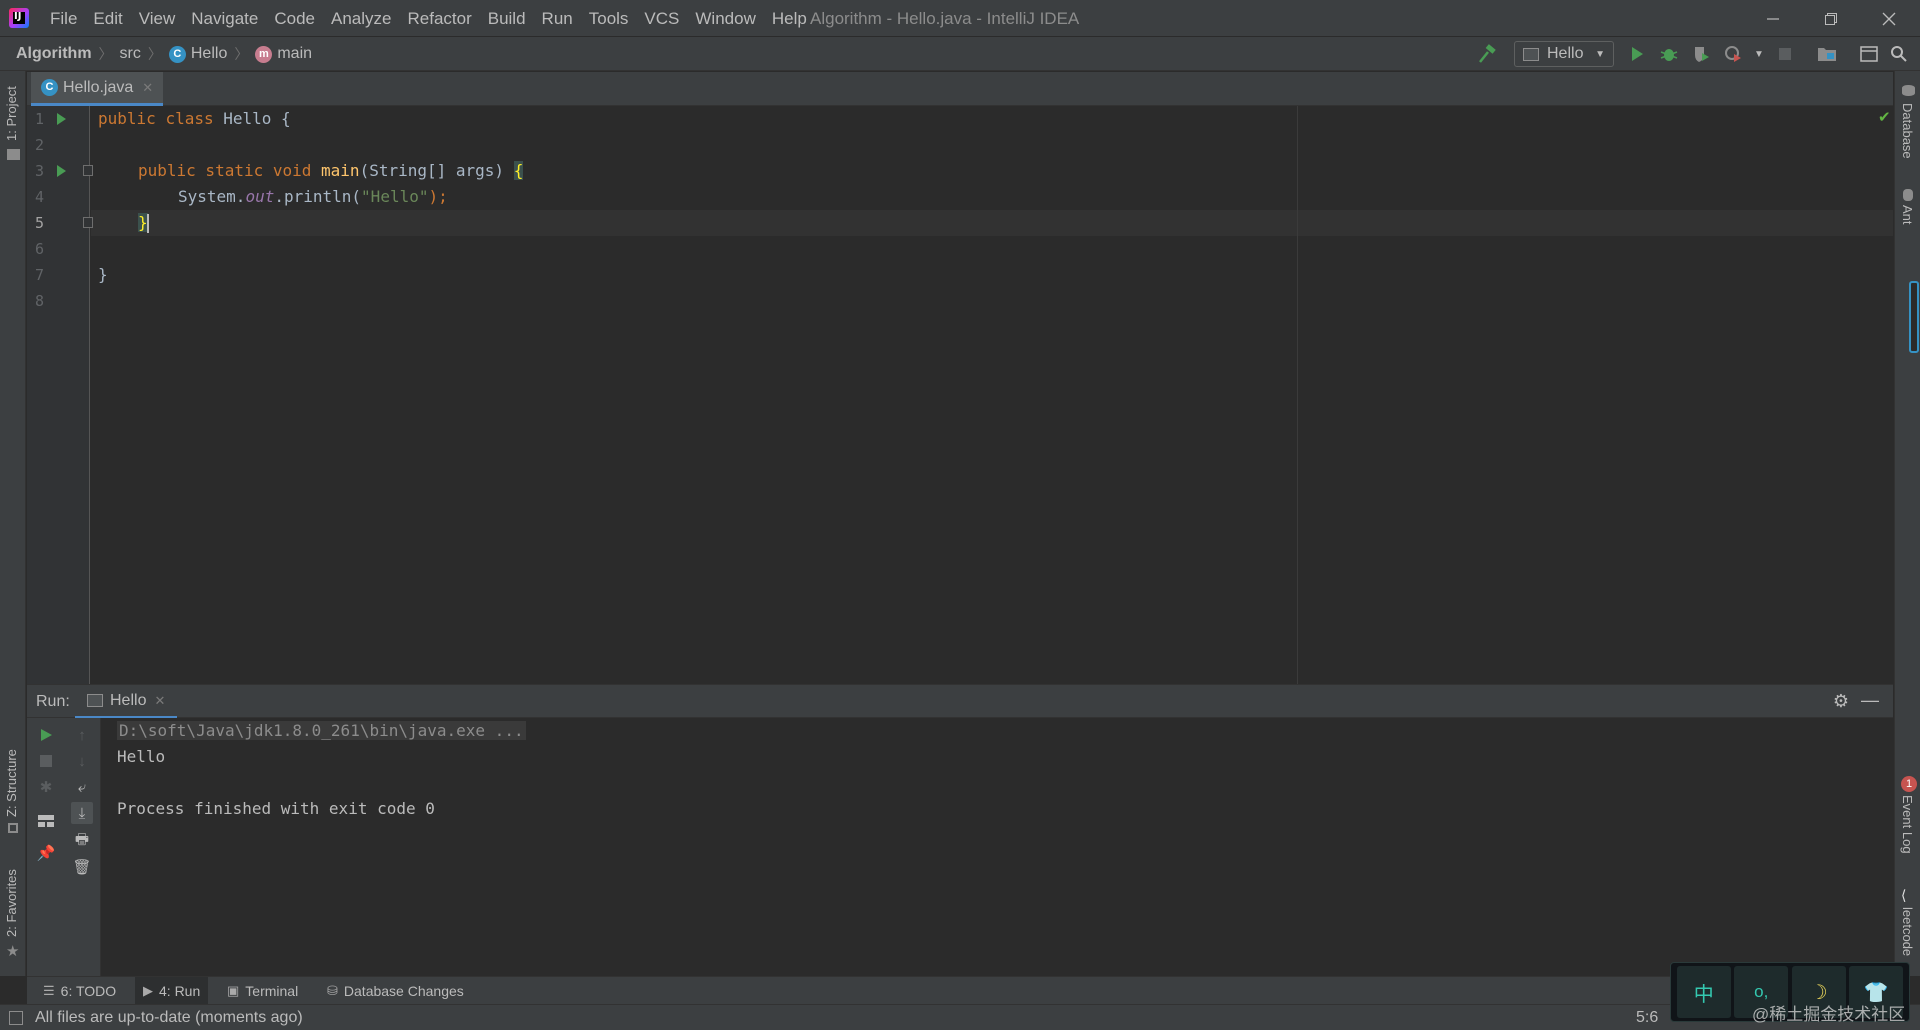 This screenshot has width=1920, height=1030. I want to click on layout-button, so click(46, 821).